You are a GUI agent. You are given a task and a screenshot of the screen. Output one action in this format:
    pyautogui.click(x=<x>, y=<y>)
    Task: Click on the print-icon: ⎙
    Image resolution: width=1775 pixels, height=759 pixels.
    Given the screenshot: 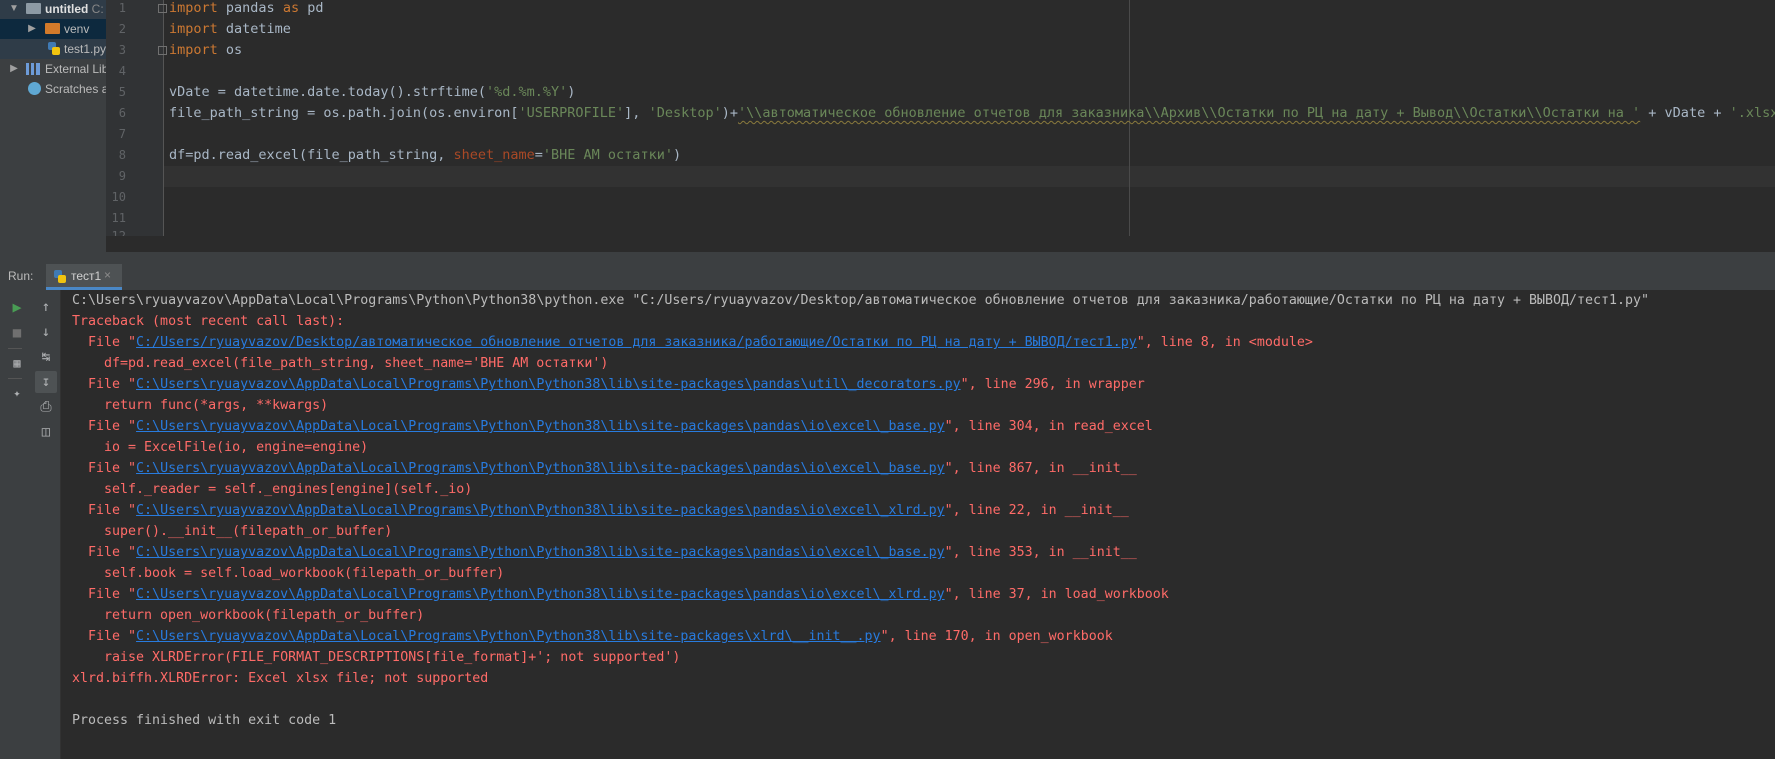 What is the action you would take?
    pyautogui.click(x=46, y=407)
    